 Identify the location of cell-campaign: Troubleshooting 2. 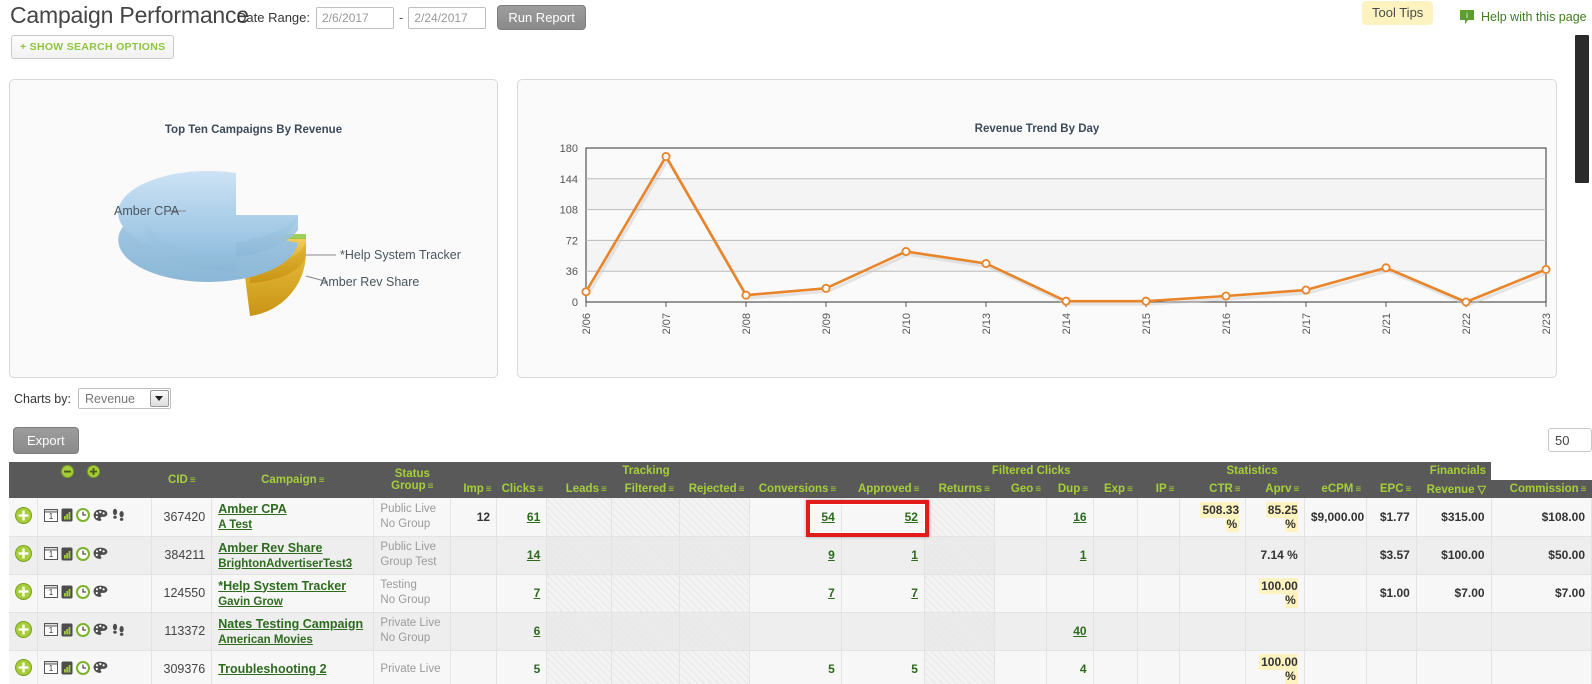
(293, 667).